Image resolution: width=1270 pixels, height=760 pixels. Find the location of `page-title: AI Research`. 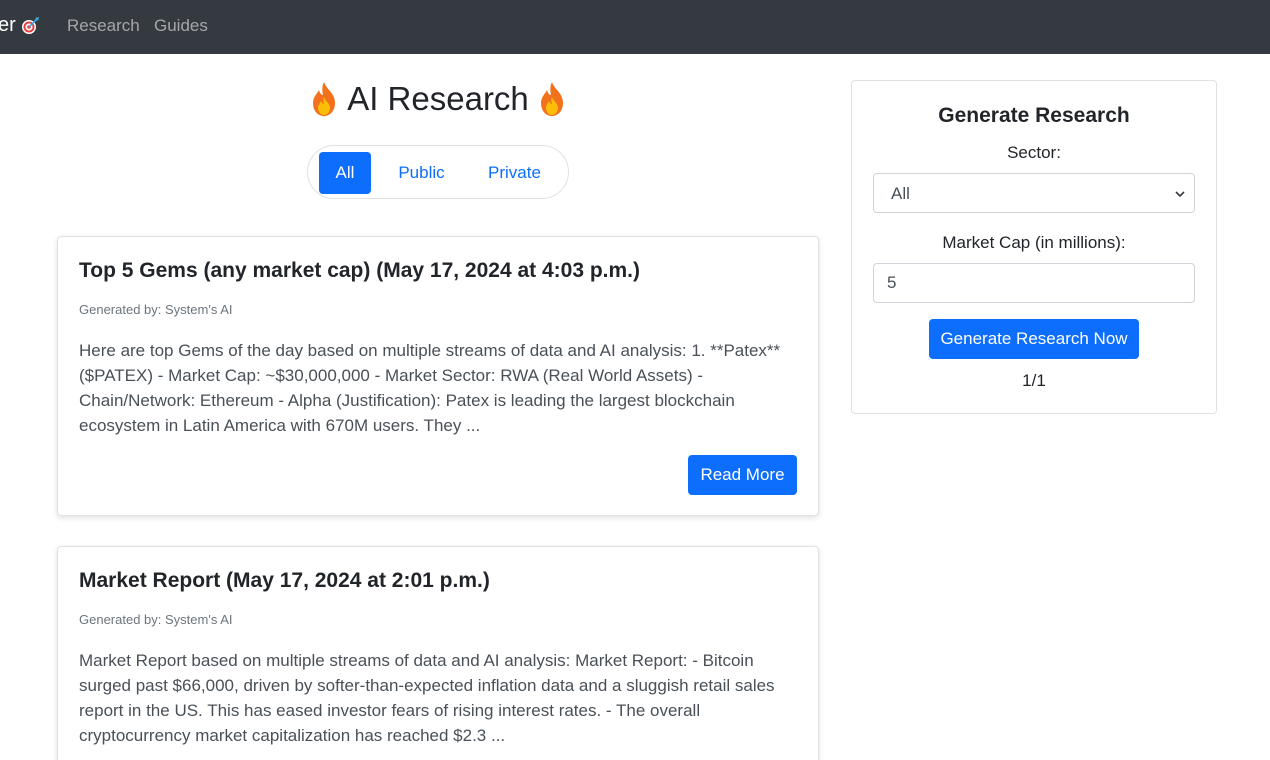

page-title: AI Research is located at coordinates (438, 99).